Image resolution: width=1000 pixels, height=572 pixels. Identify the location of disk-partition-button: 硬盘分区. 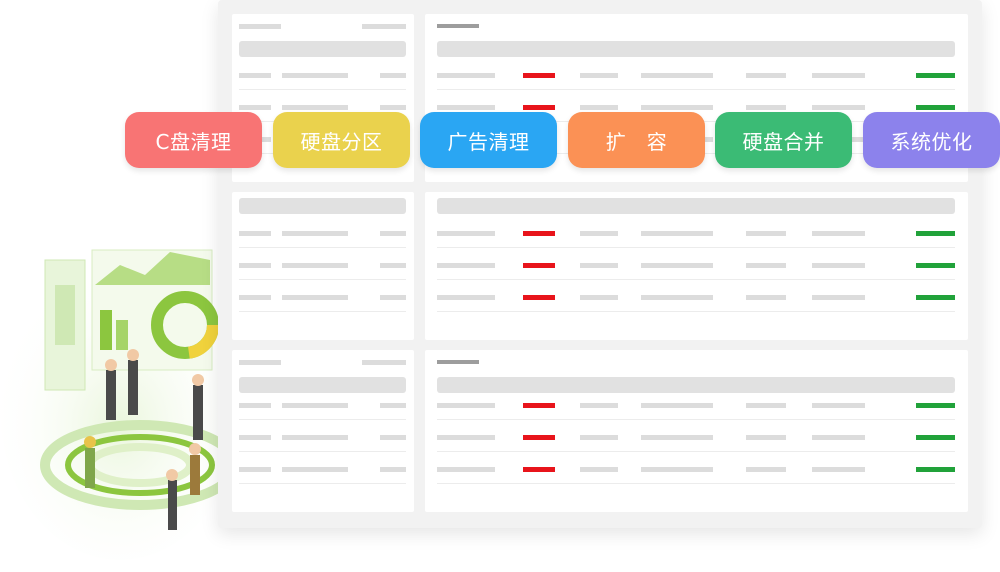
(341, 140).